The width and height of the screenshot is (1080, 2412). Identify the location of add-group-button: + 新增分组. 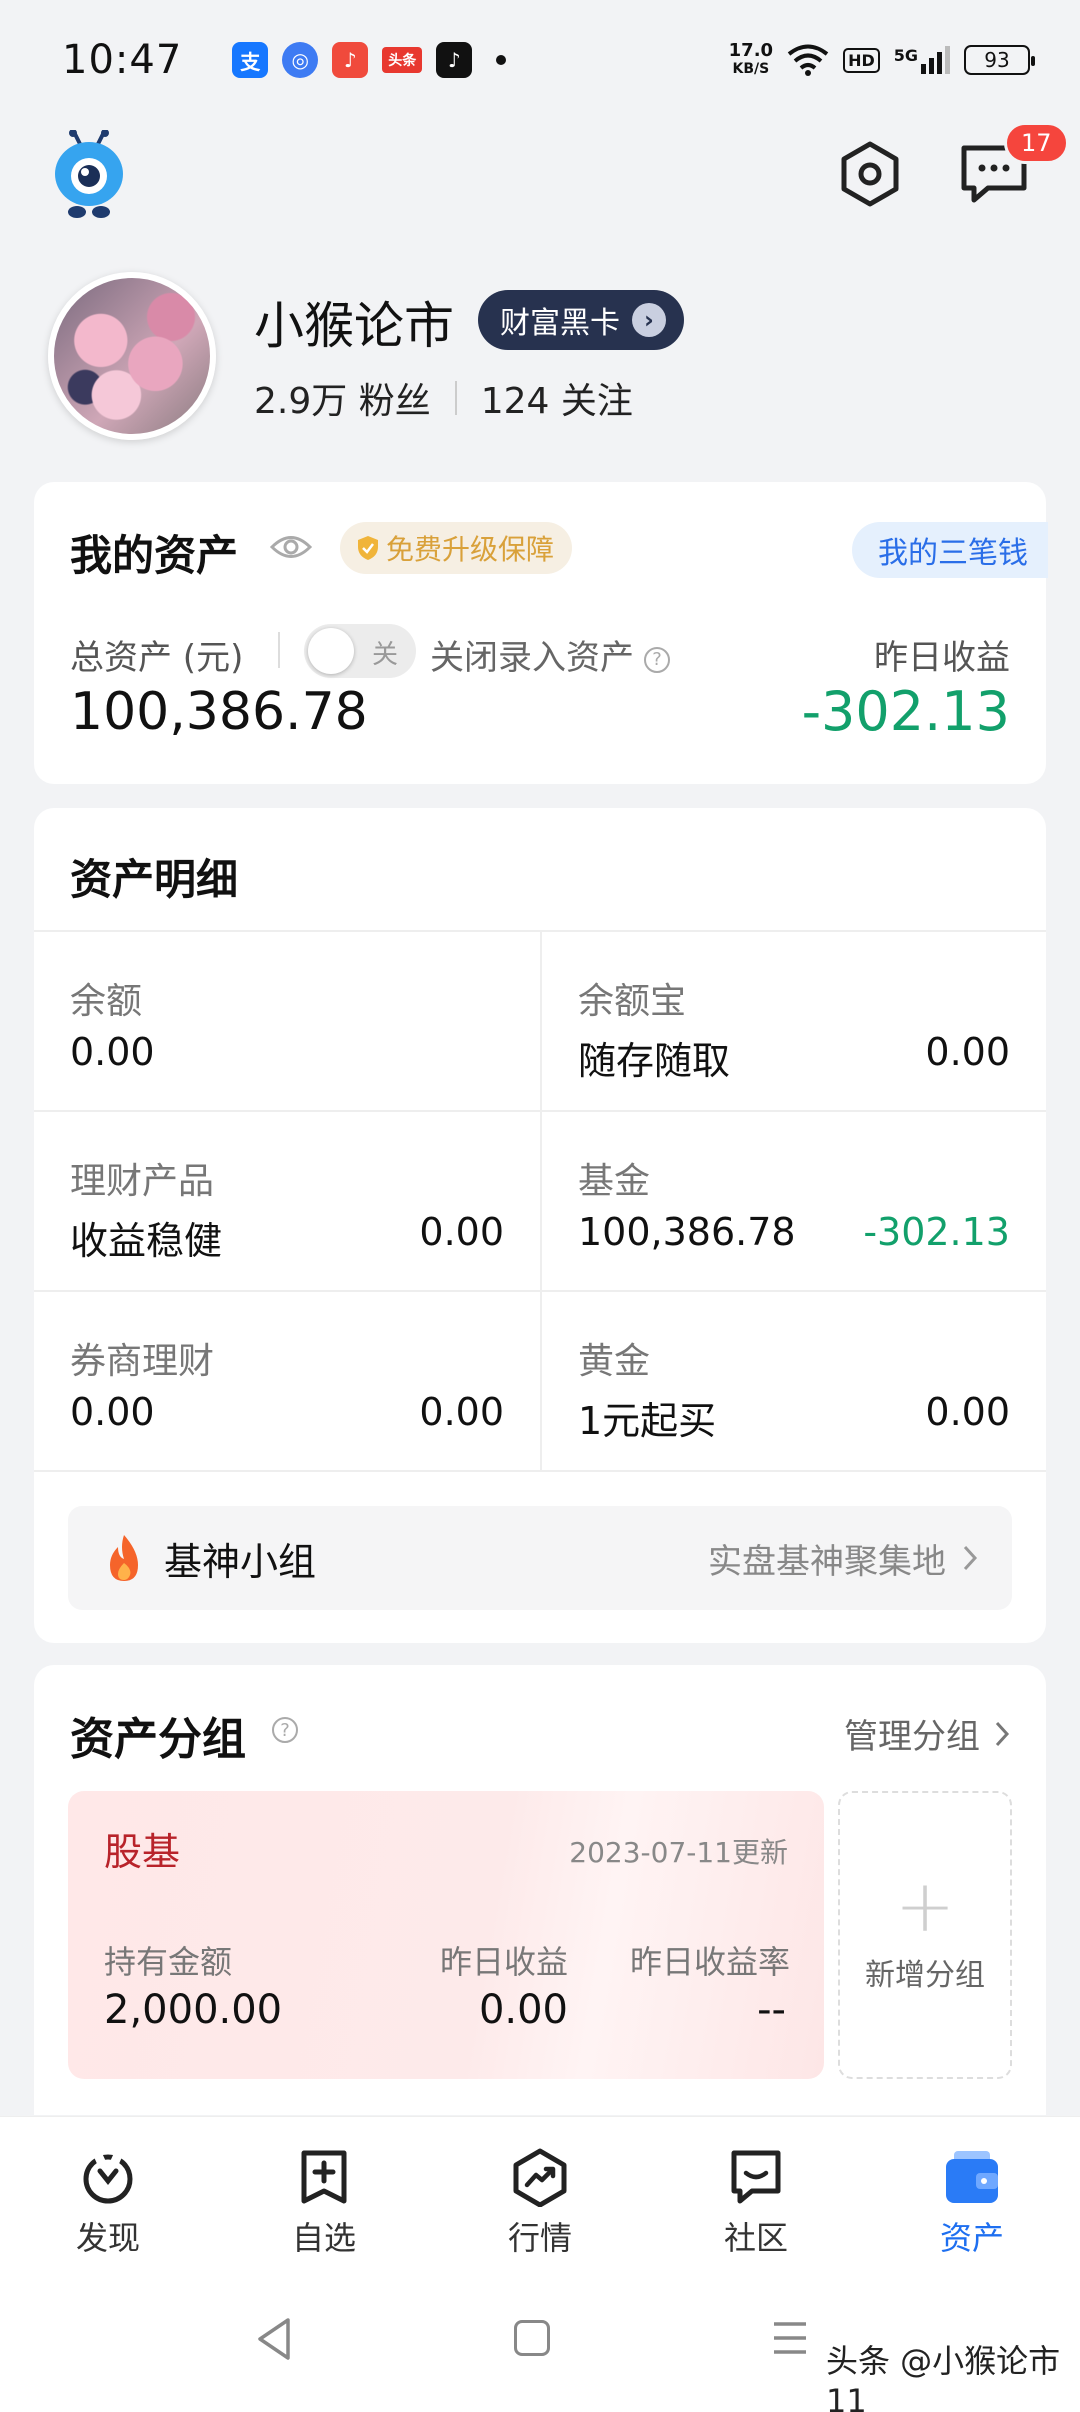
(925, 1935).